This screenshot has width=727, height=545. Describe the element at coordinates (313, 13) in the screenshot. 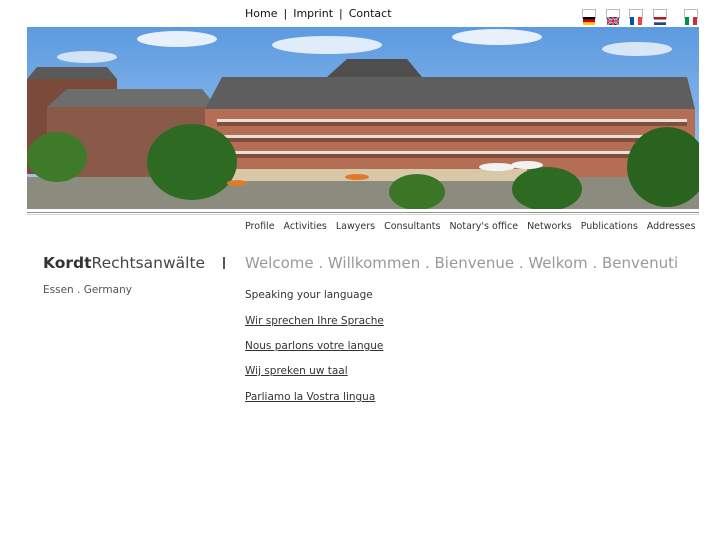

I see `imprint-link: Imprint` at that location.